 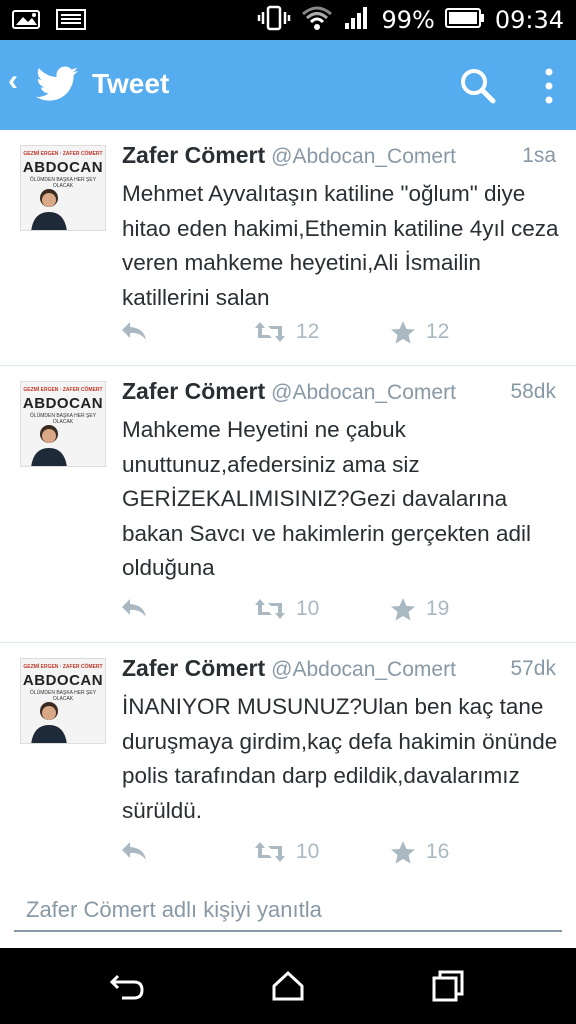 I want to click on home-icon, so click(x=288, y=986).